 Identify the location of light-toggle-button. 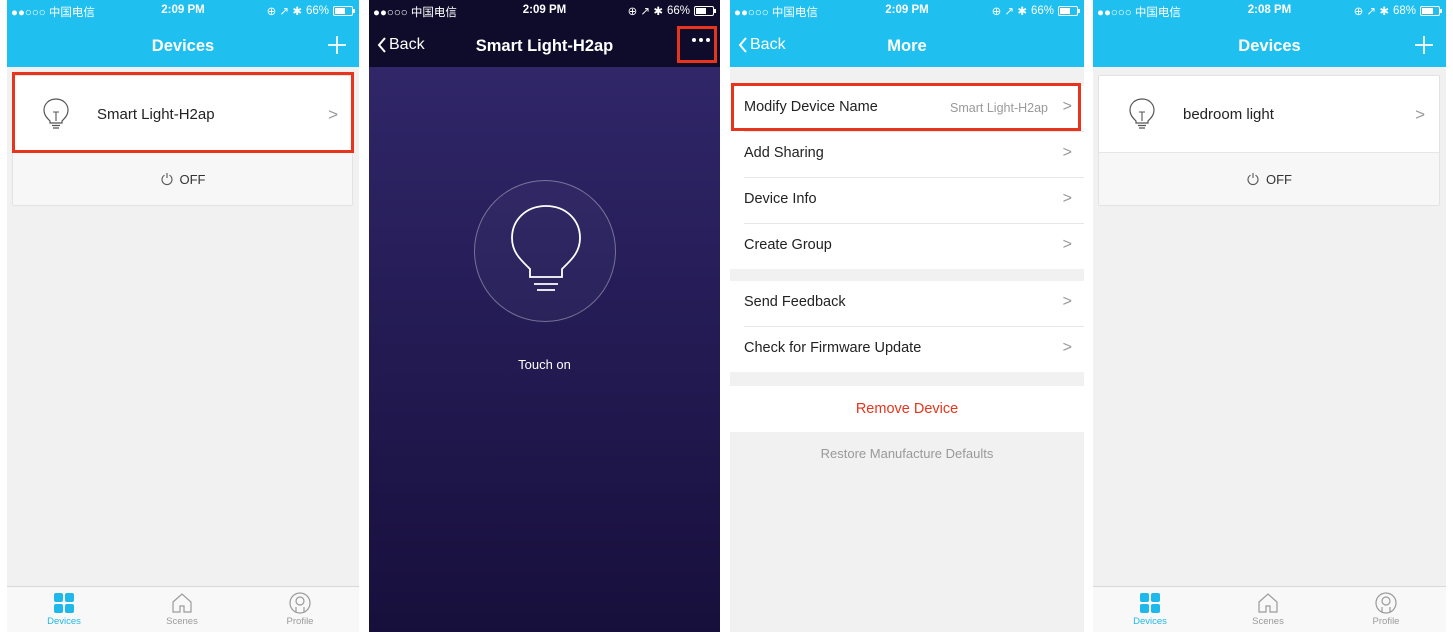
(545, 251).